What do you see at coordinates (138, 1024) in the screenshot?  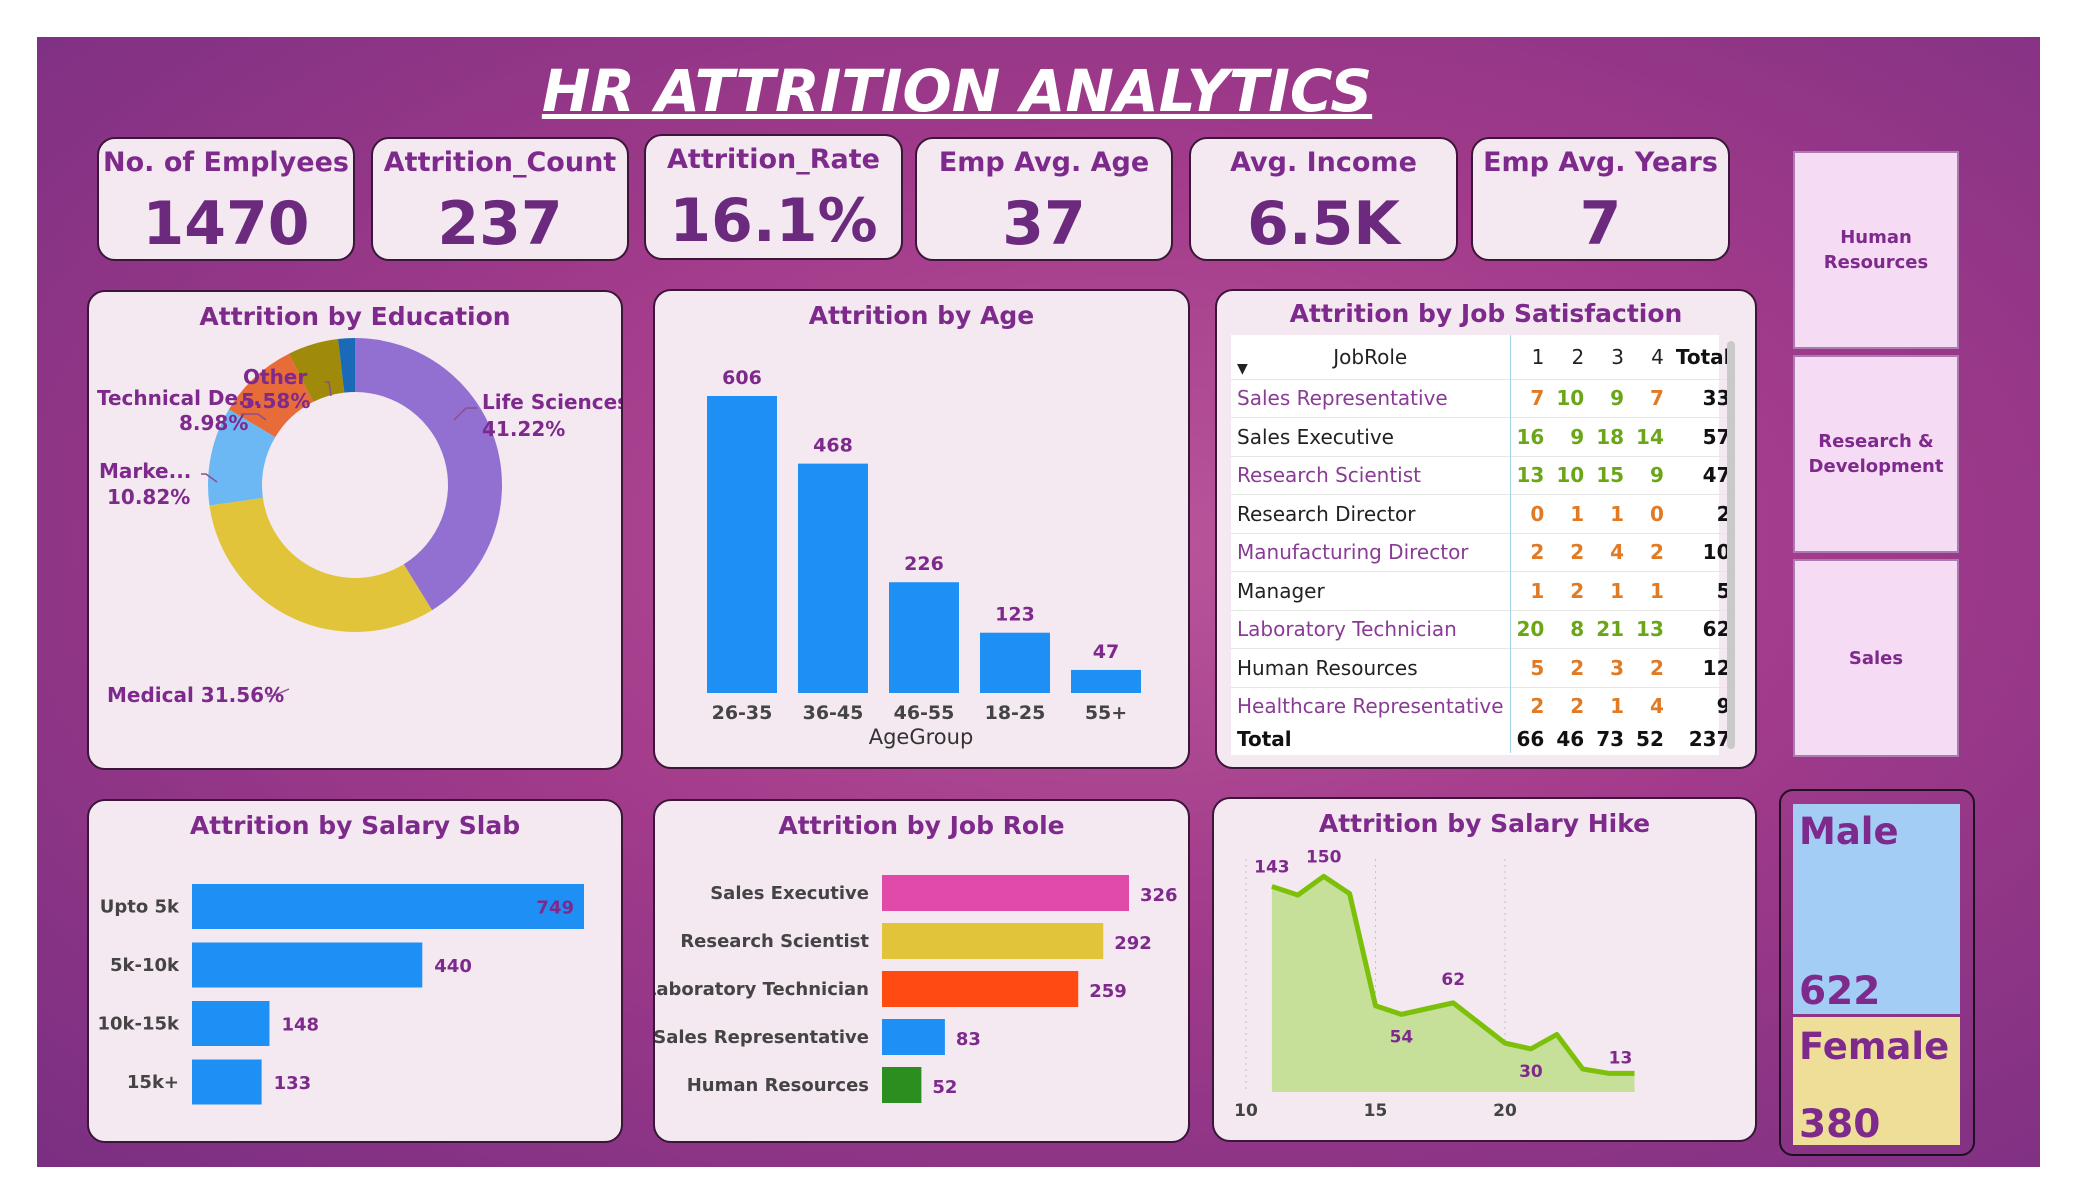 I see `salary-slab-category-label: 10k-15k` at bounding box center [138, 1024].